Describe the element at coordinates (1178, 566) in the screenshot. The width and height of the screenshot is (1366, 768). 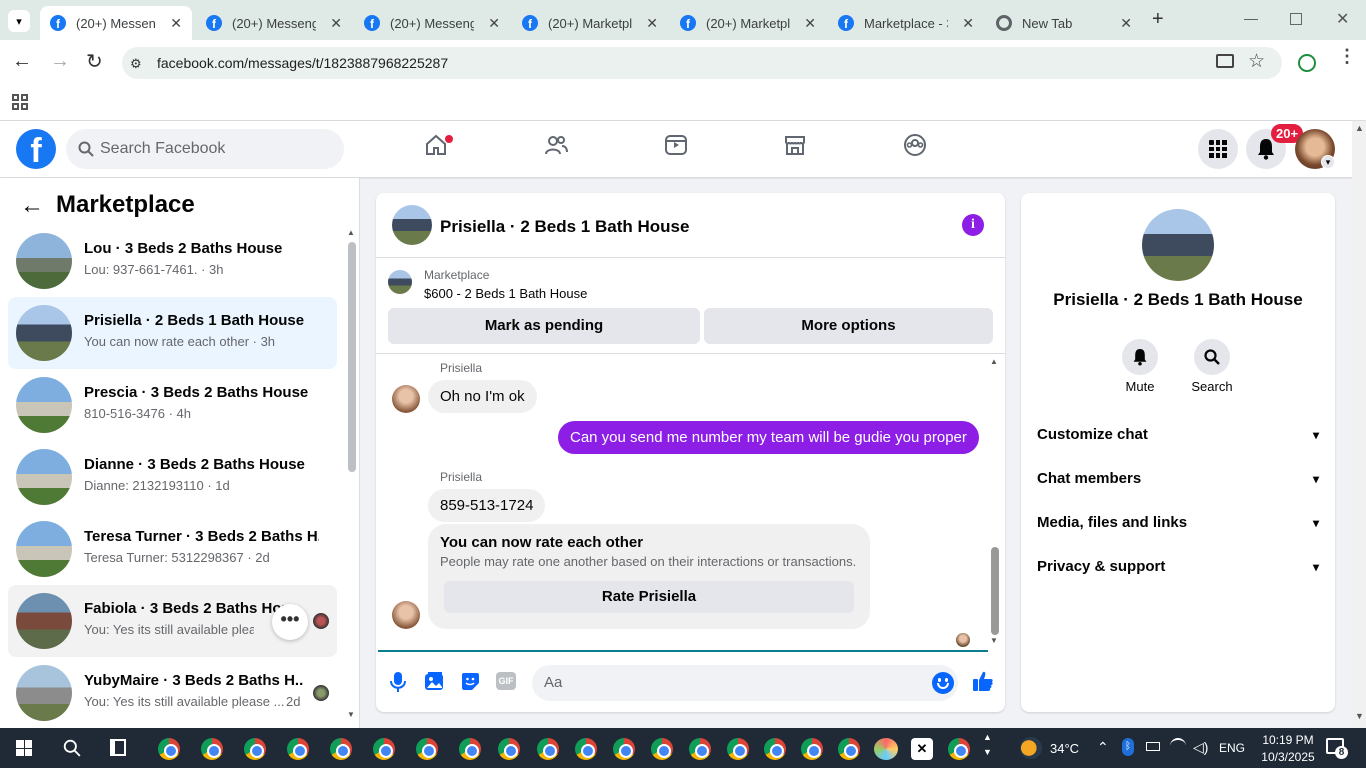
I see `privacy-support-section: Privacy & support ▾` at that location.